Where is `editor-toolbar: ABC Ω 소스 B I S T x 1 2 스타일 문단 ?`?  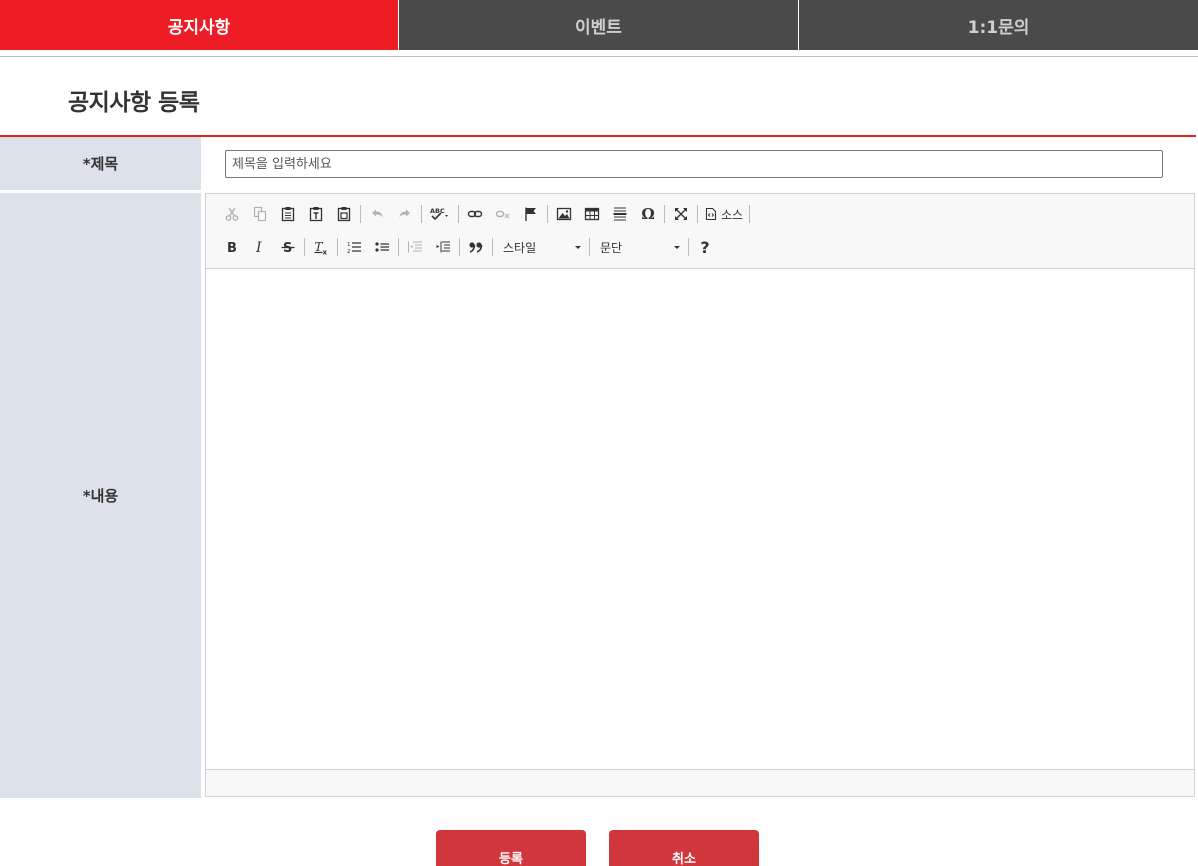 editor-toolbar: ABC Ω 소스 B I S T x 1 2 스타일 문단 ? is located at coordinates (700, 231).